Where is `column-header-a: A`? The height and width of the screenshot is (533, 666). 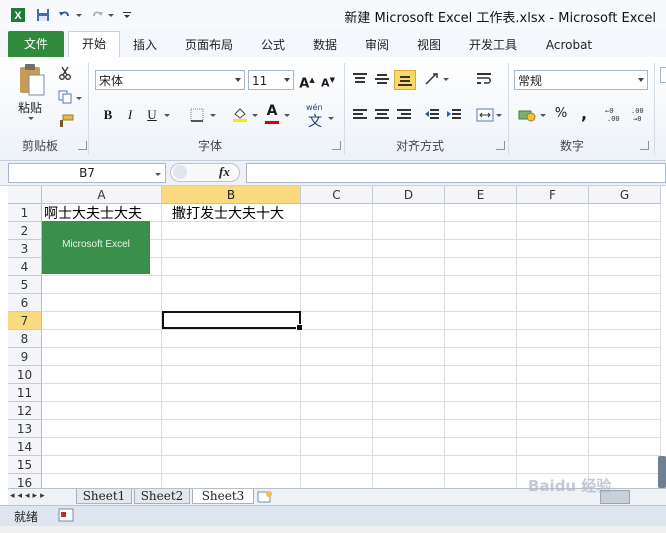
column-header-a: A is located at coordinates (102, 195).